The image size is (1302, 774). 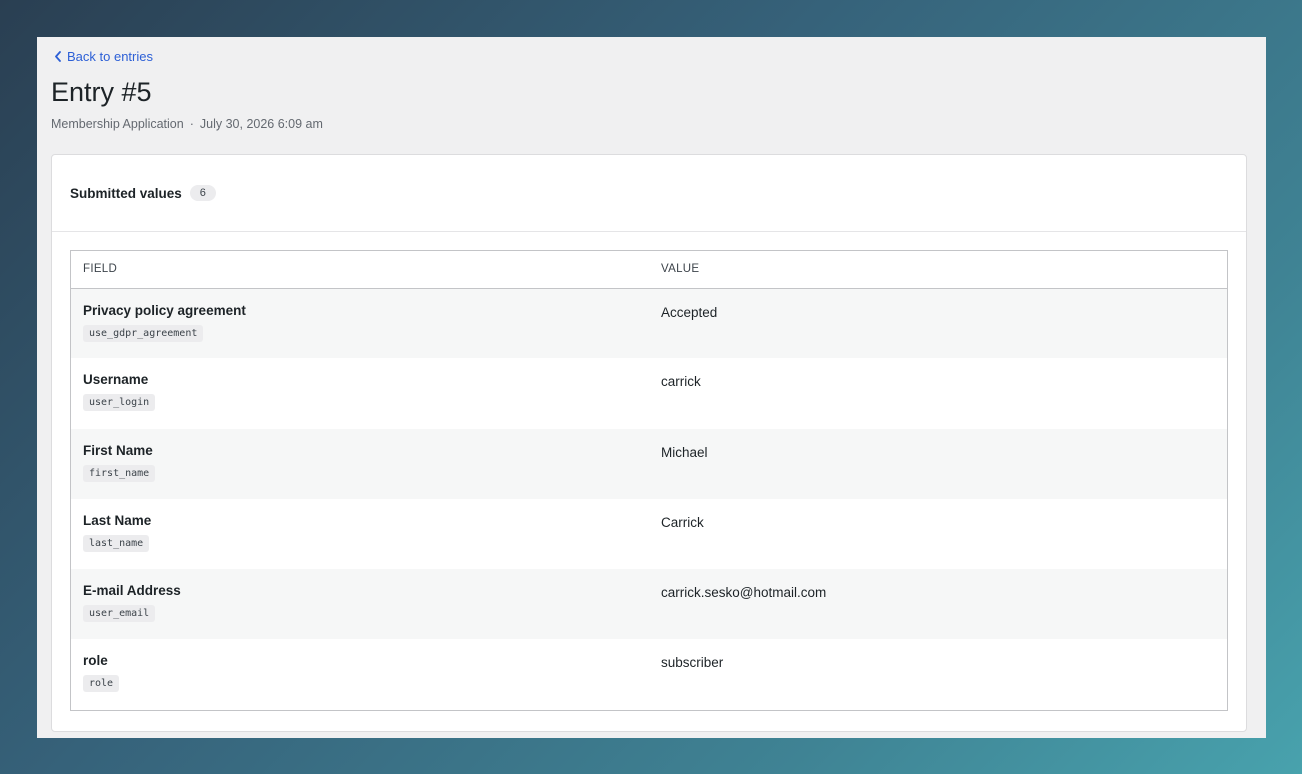 I want to click on table-row: Last Name last_name Carrick, so click(x=649, y=534).